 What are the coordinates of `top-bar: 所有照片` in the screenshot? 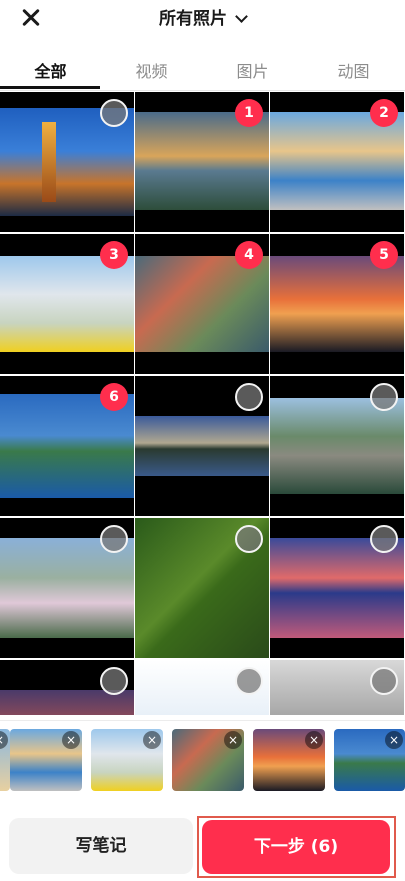 It's located at (202, 22).